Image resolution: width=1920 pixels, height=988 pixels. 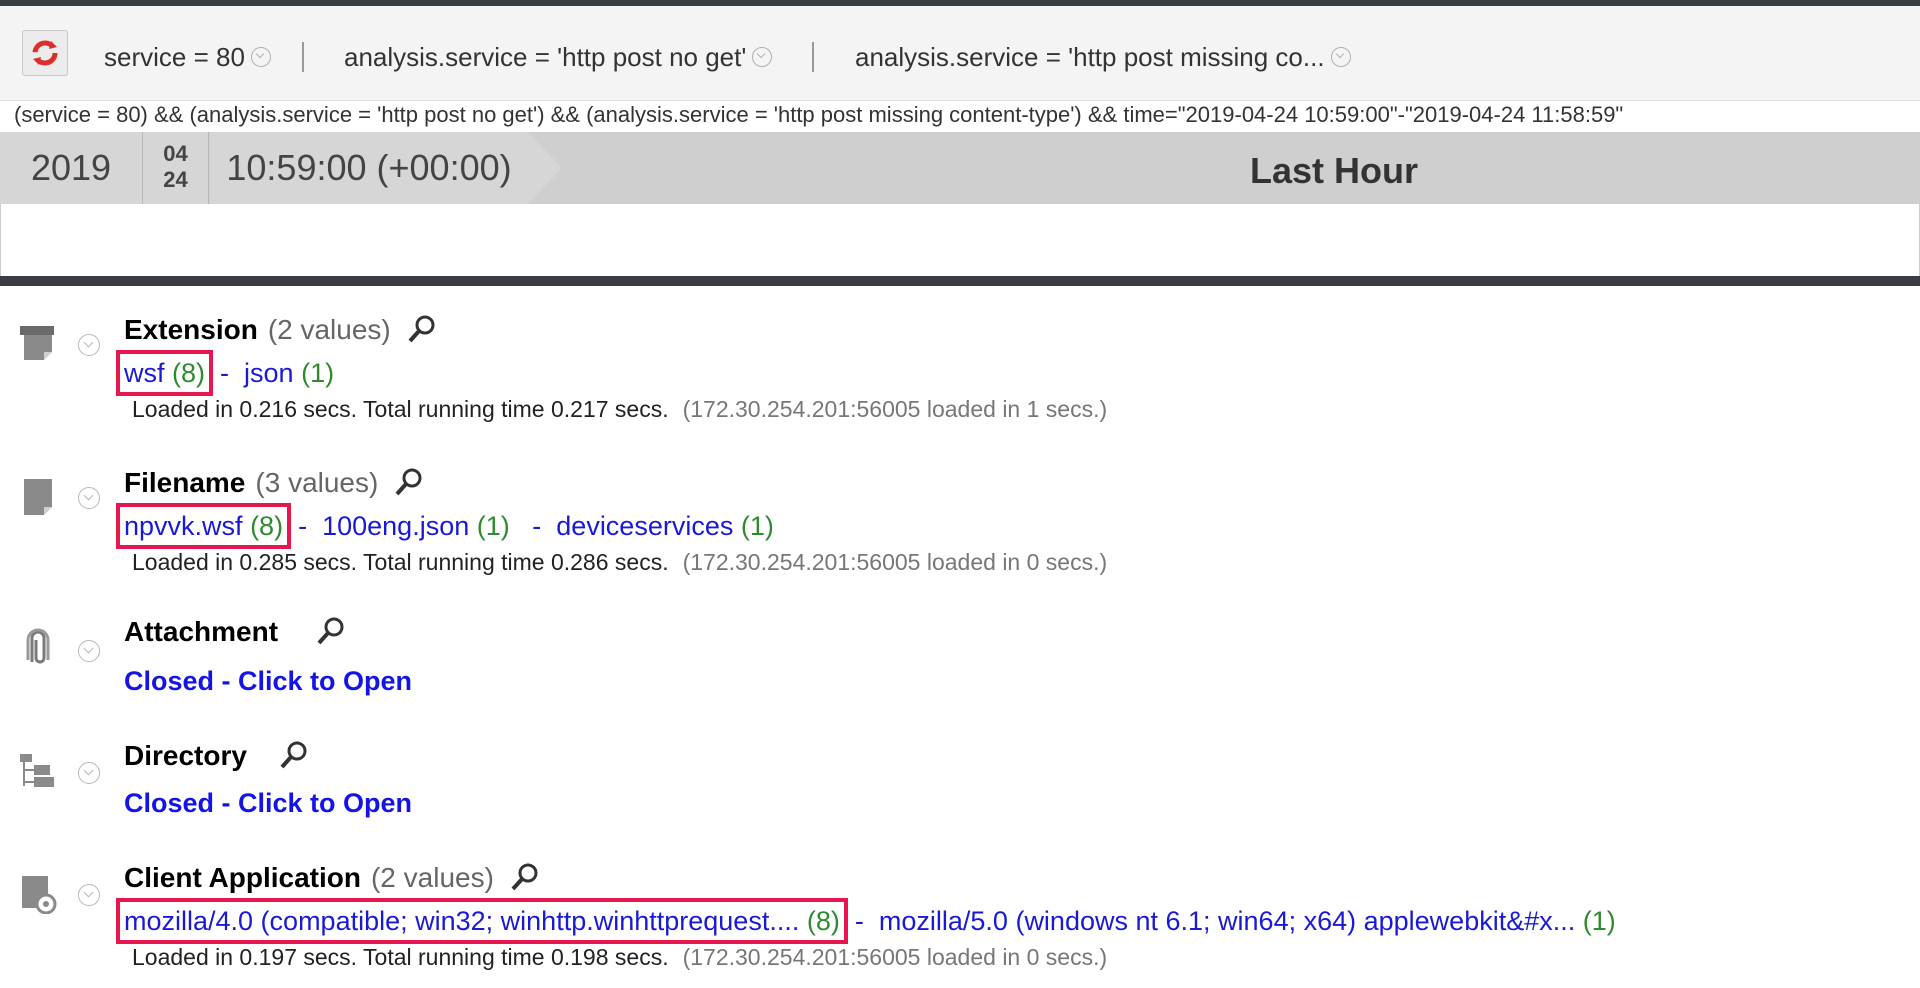 I want to click on application-disc-icon, so click(x=39, y=895).